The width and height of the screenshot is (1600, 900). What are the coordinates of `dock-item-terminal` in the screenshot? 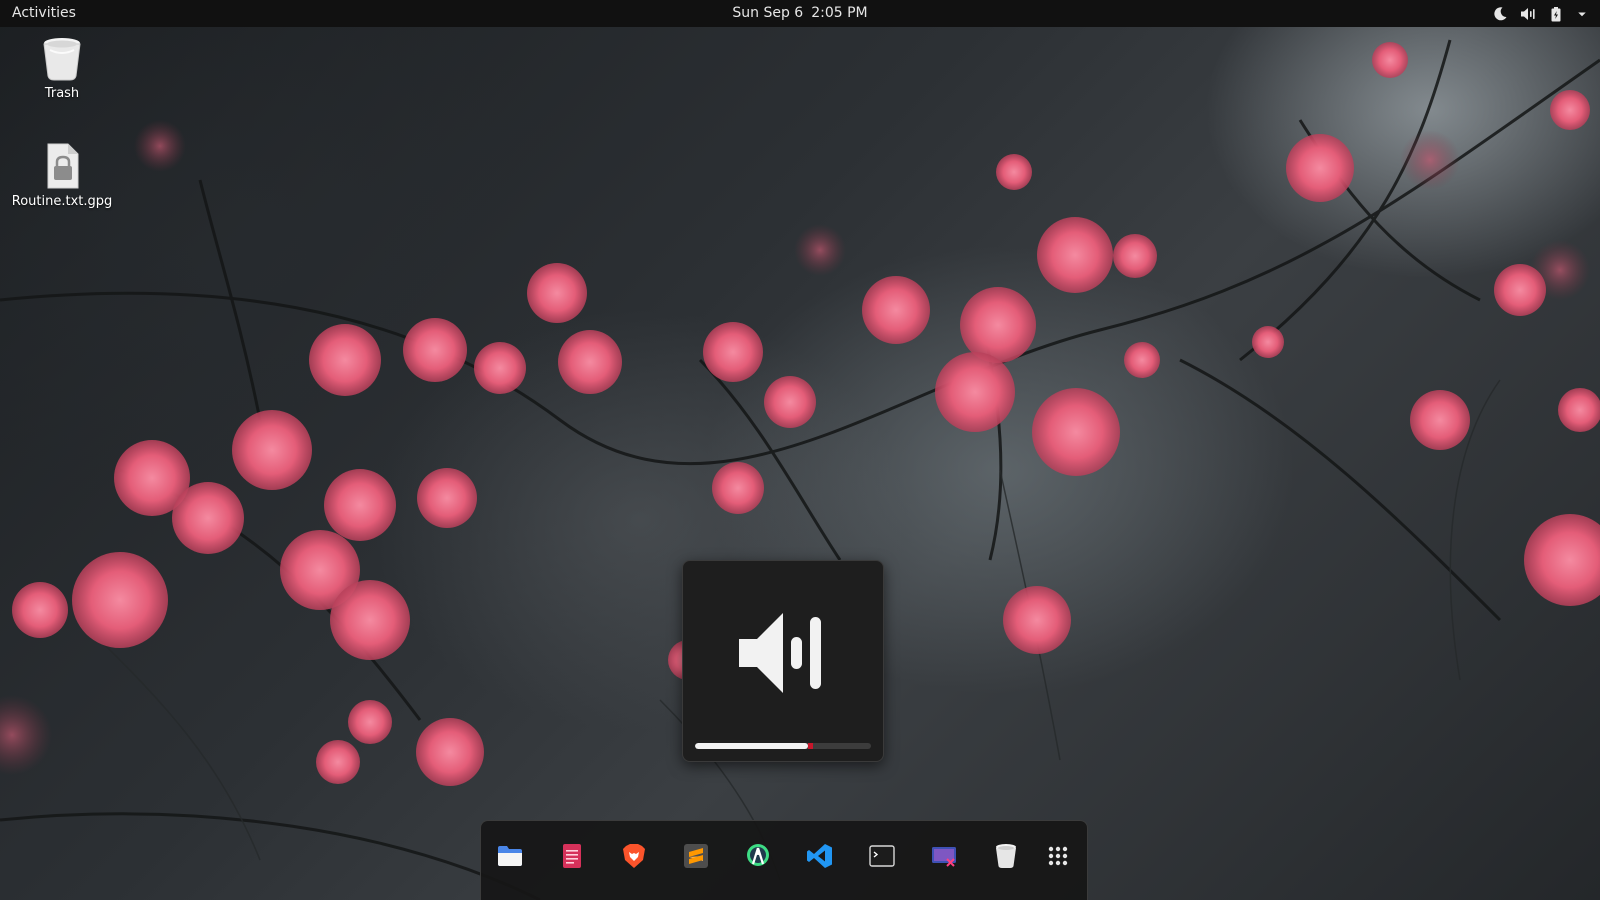 It's located at (882, 856).